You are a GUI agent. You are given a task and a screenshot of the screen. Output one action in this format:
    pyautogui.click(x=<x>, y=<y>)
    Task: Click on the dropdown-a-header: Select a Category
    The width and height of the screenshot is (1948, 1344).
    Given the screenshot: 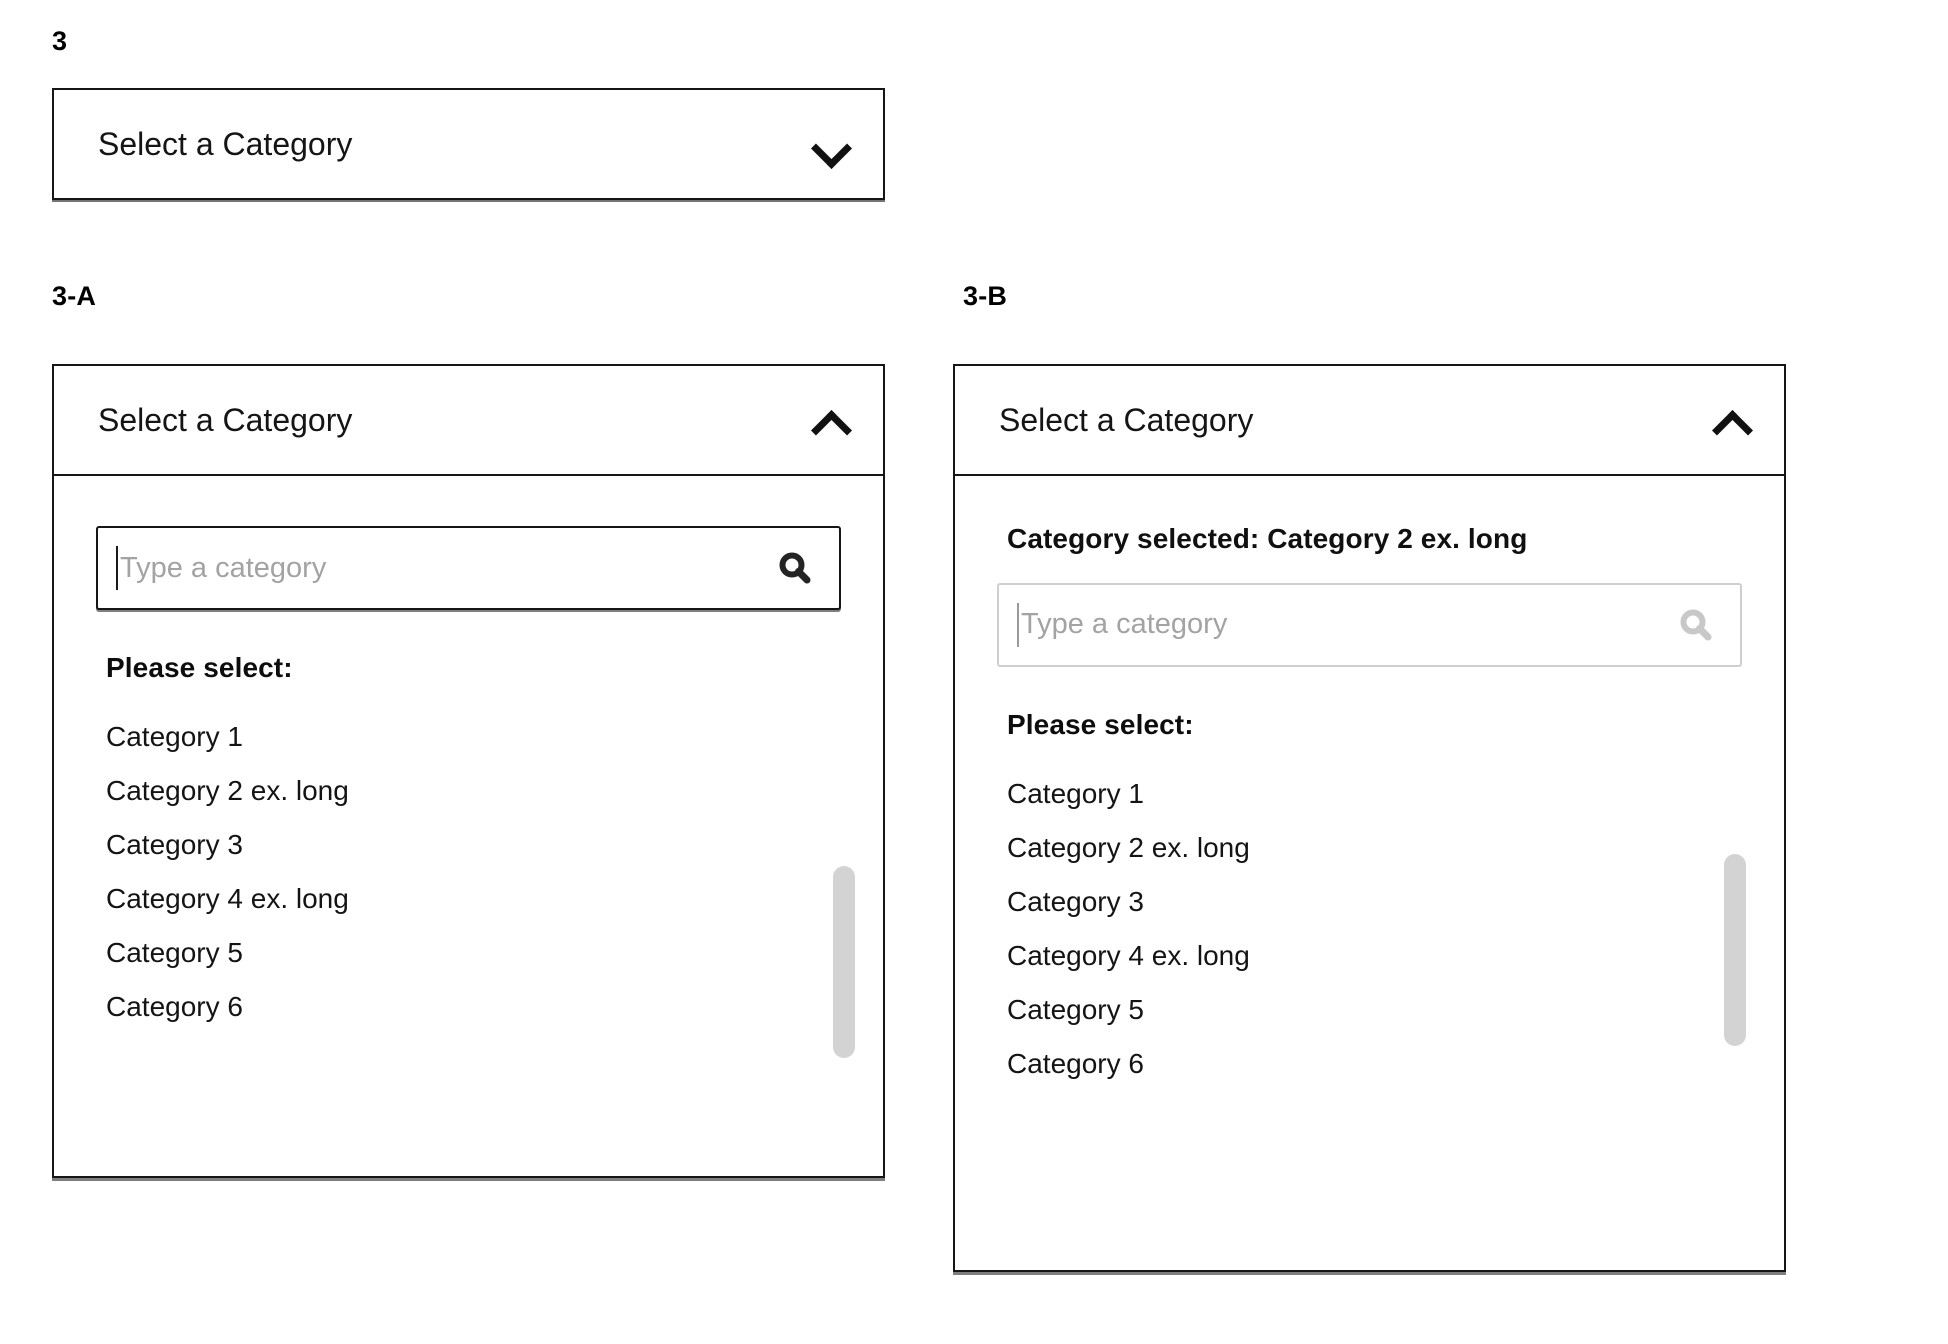 What is the action you would take?
    pyautogui.click(x=468, y=421)
    